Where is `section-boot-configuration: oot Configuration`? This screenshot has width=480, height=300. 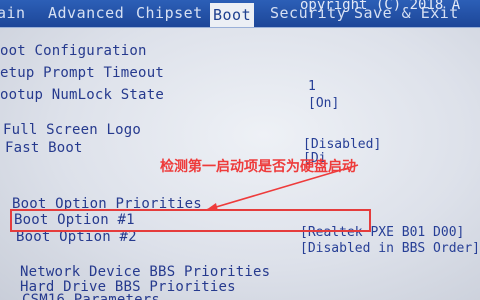
section-boot-configuration: oot Configuration is located at coordinates (73, 51).